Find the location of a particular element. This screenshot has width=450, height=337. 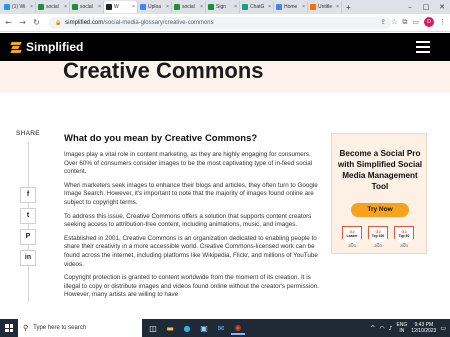

window-controls: – □ ✕ is located at coordinates (426, 7).